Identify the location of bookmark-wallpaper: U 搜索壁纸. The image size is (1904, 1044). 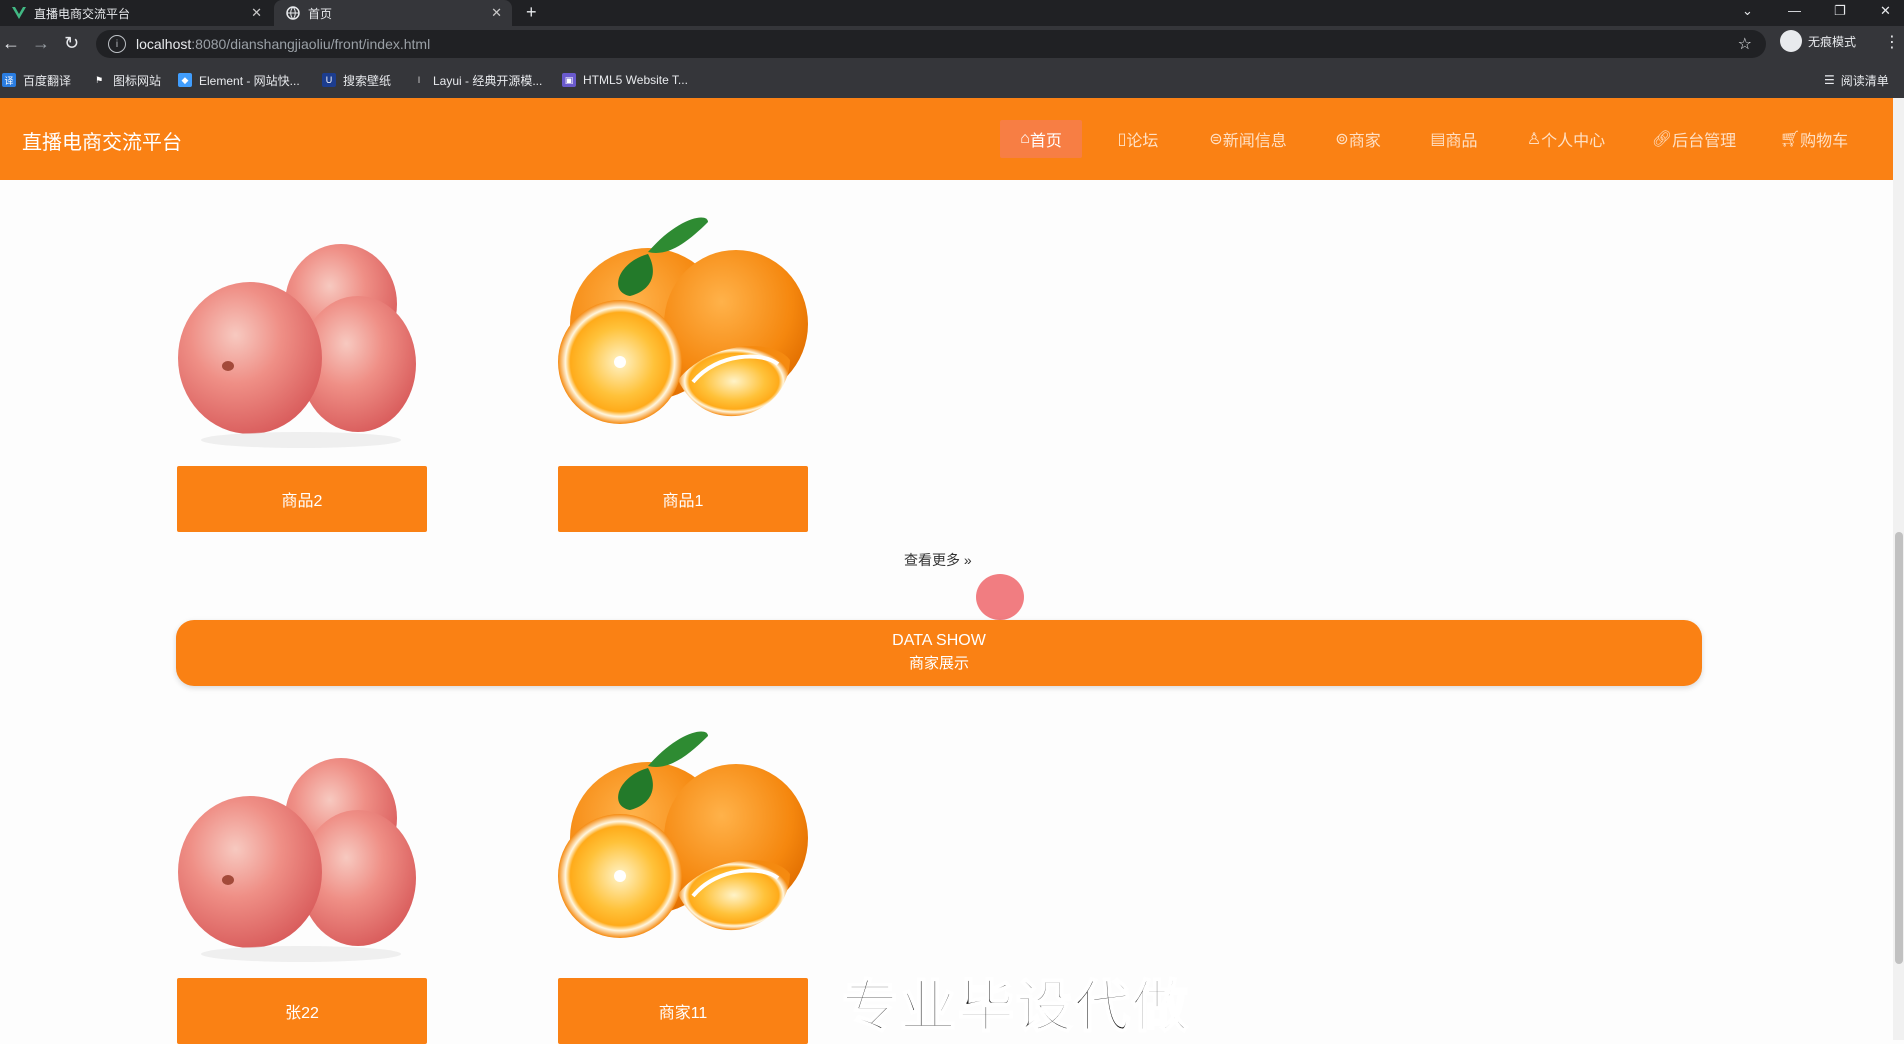
(356, 80).